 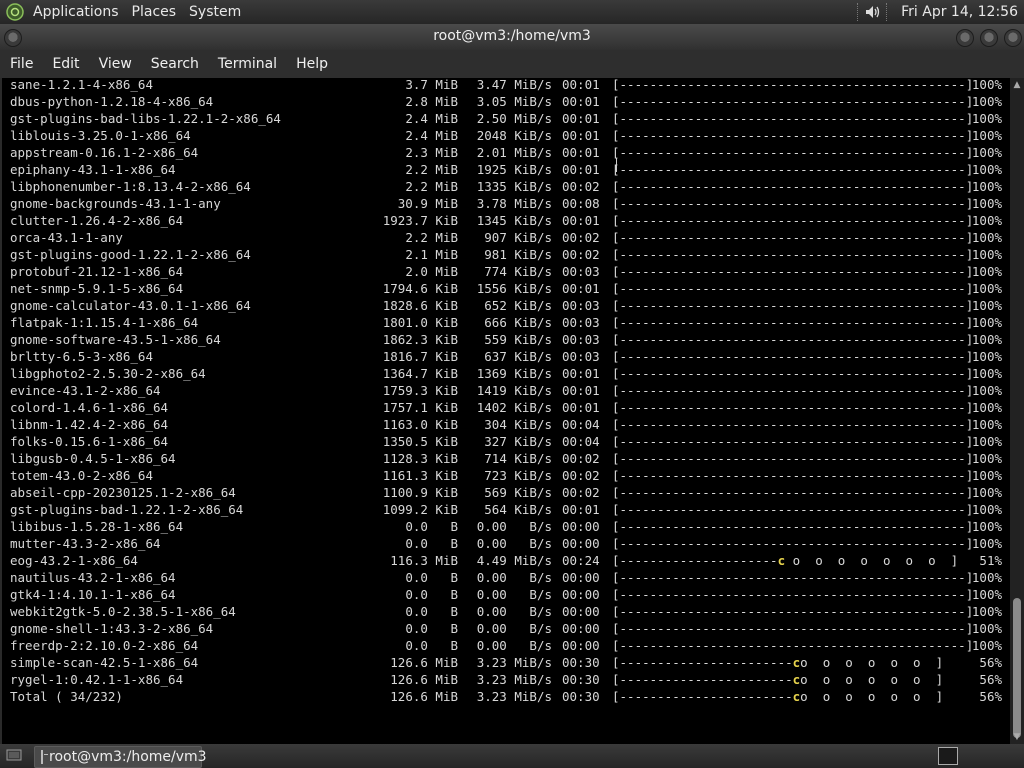 What do you see at coordinates (420, 458) in the screenshot?
I see `download-size: 1128.3 KiB` at bounding box center [420, 458].